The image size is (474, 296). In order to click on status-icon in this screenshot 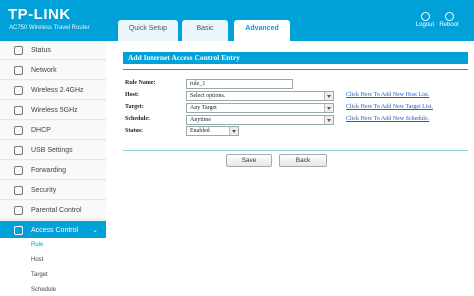, I will do `click(18, 50)`.